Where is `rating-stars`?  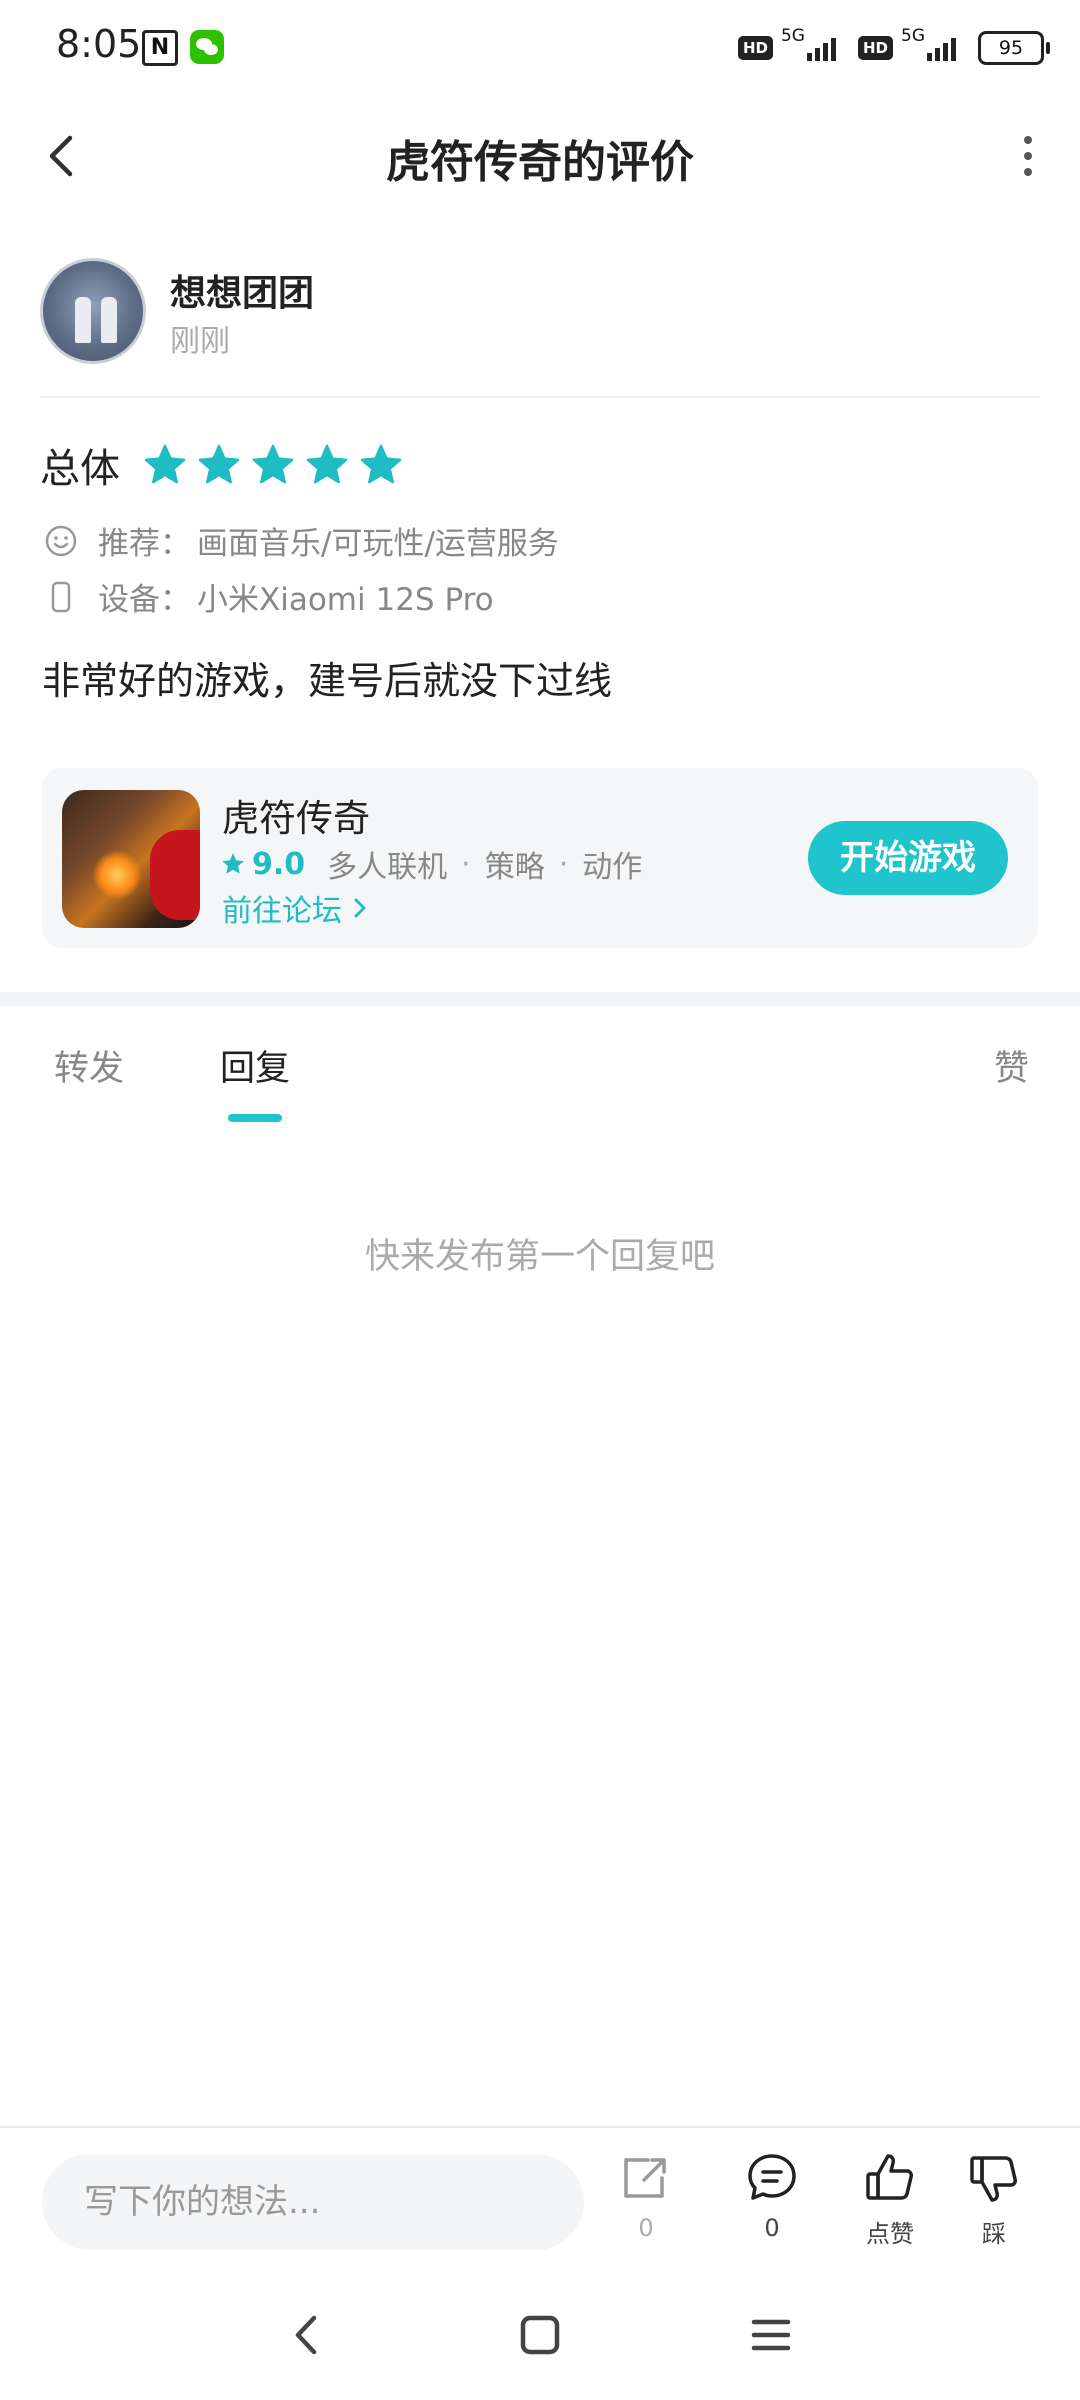 rating-stars is located at coordinates (273, 465).